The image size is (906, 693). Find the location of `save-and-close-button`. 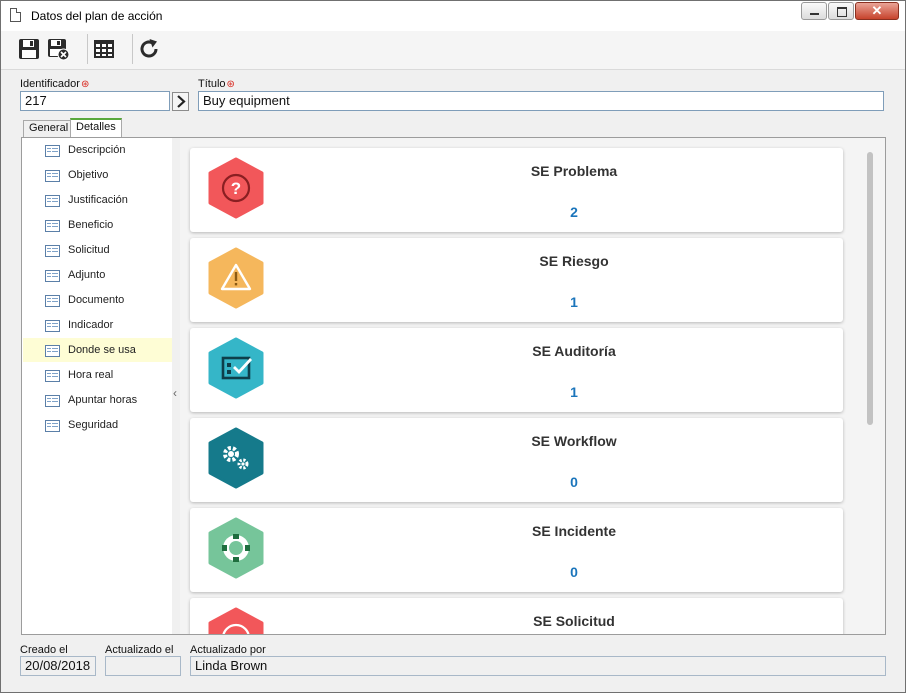

save-and-close-button is located at coordinates (58, 49).